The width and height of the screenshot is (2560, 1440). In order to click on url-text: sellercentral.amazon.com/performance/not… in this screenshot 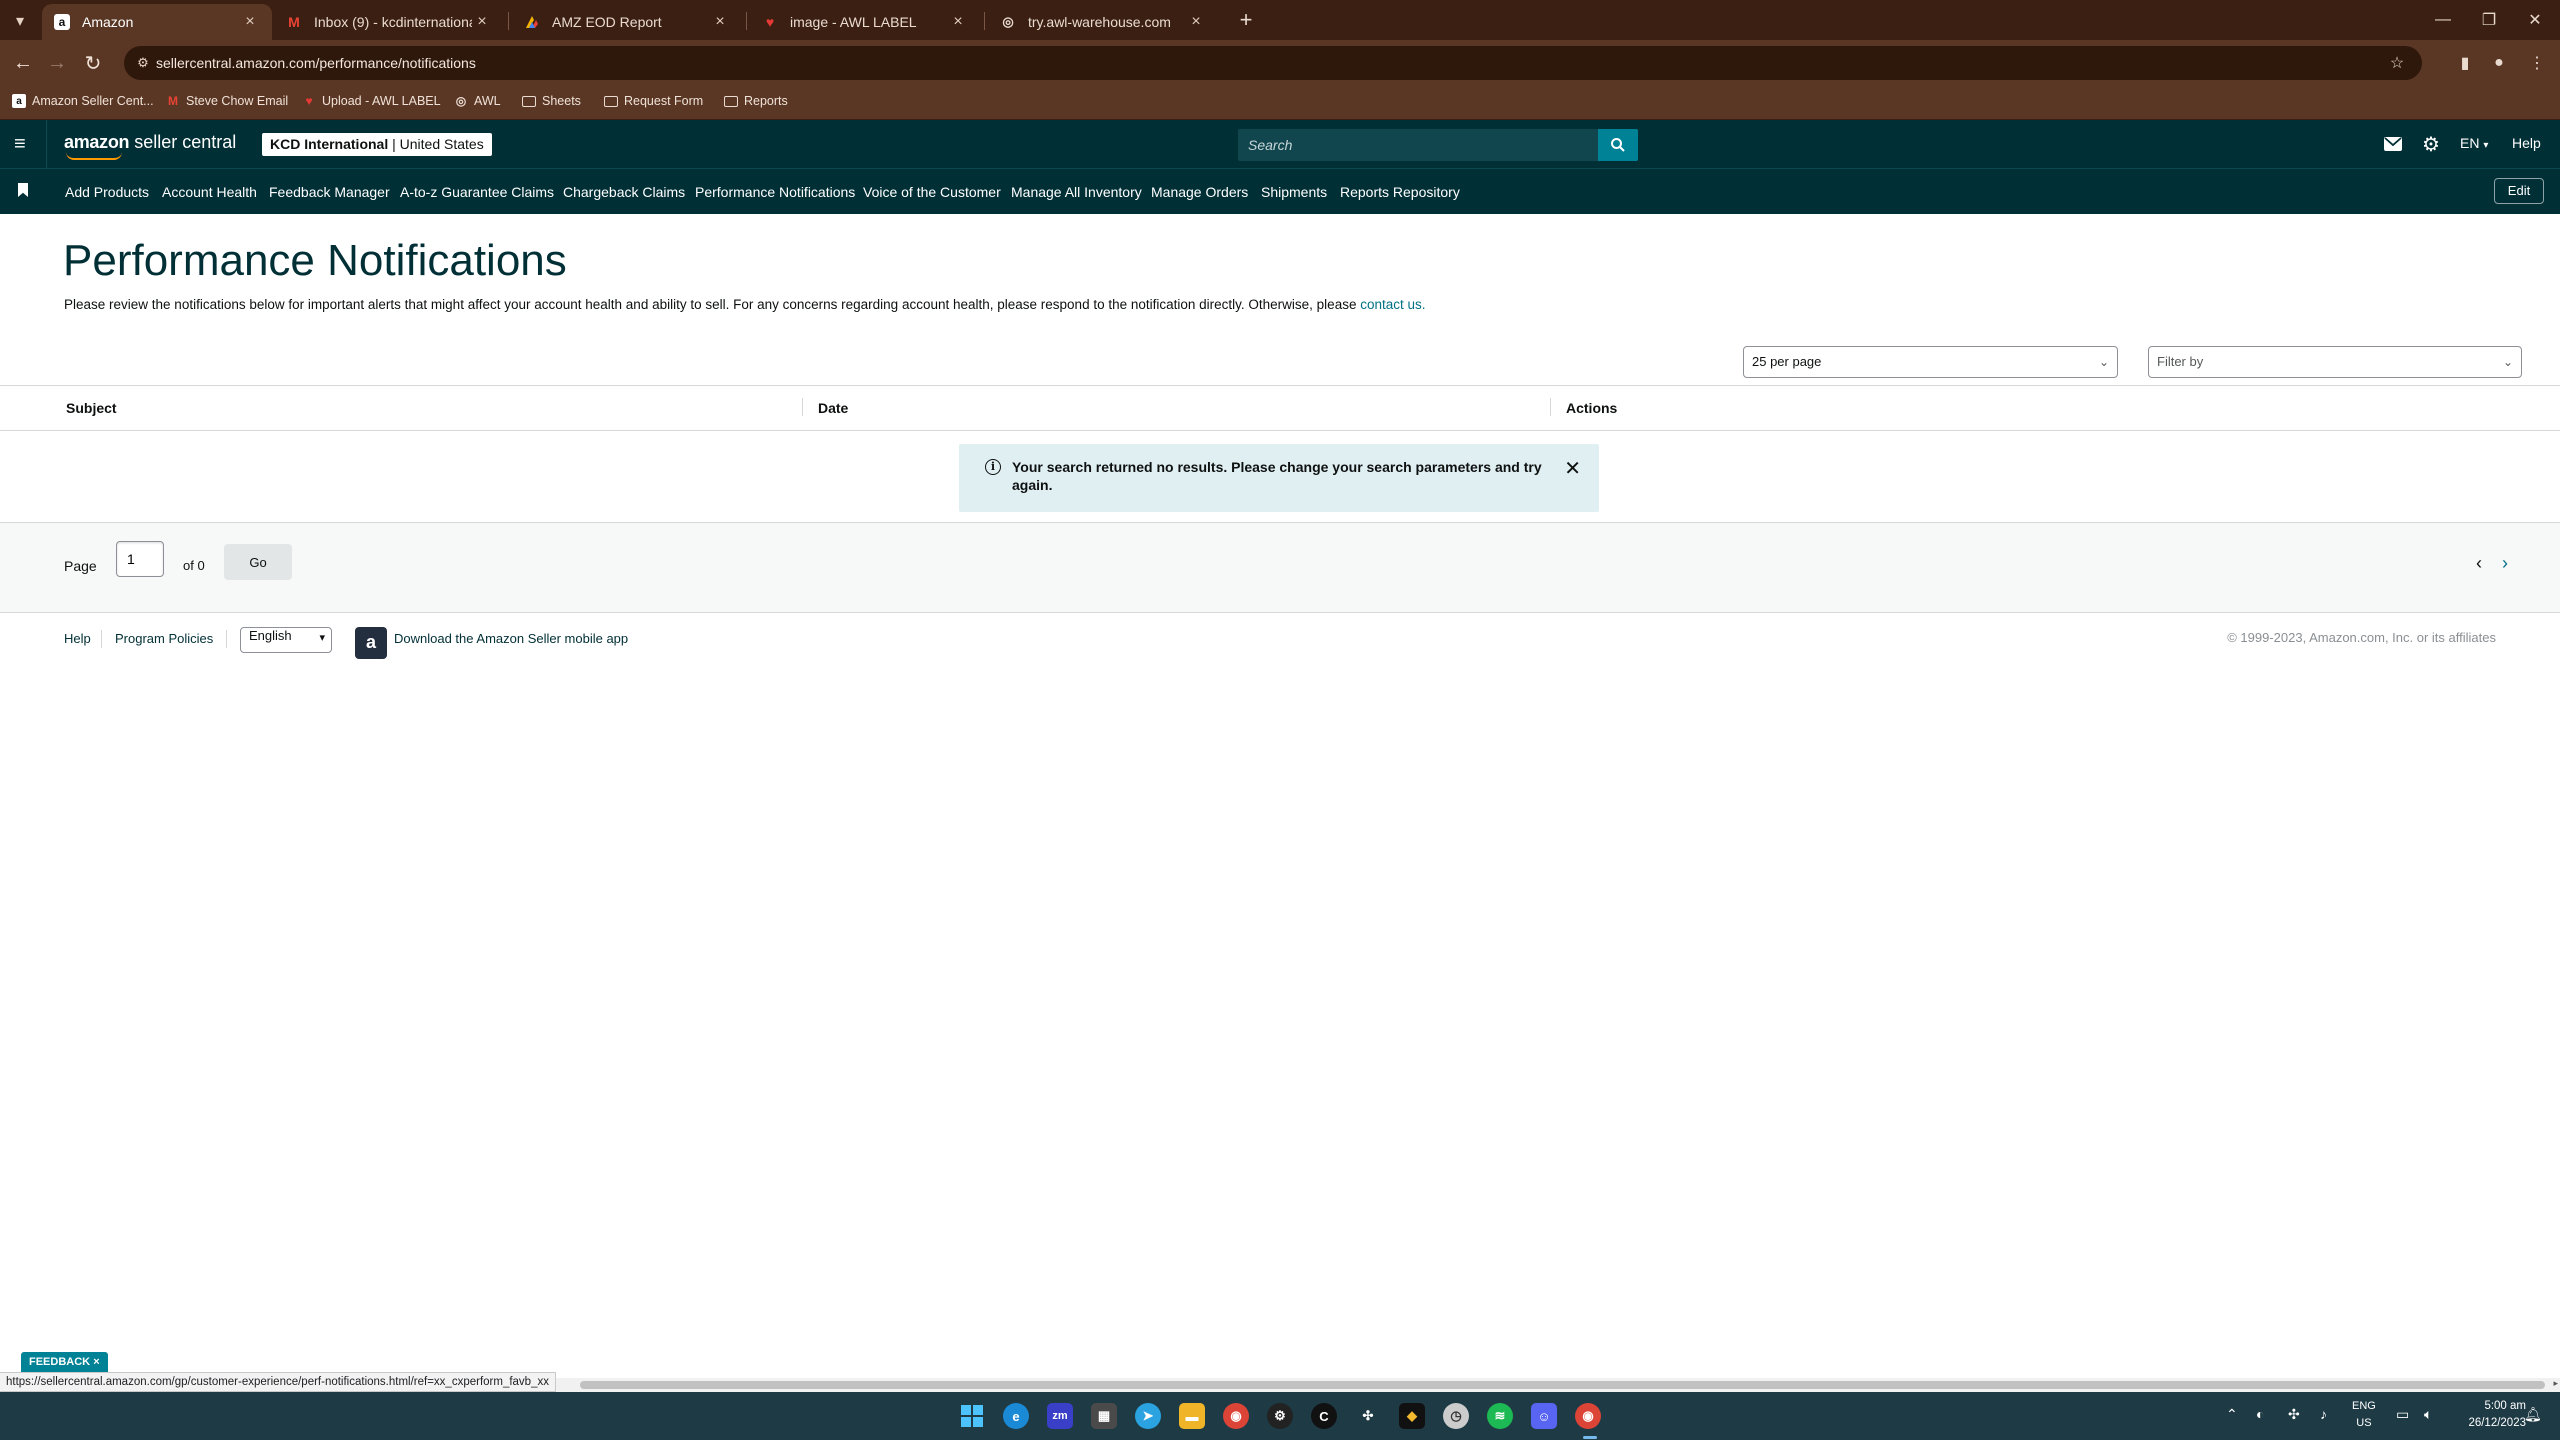, I will do `click(316, 63)`.